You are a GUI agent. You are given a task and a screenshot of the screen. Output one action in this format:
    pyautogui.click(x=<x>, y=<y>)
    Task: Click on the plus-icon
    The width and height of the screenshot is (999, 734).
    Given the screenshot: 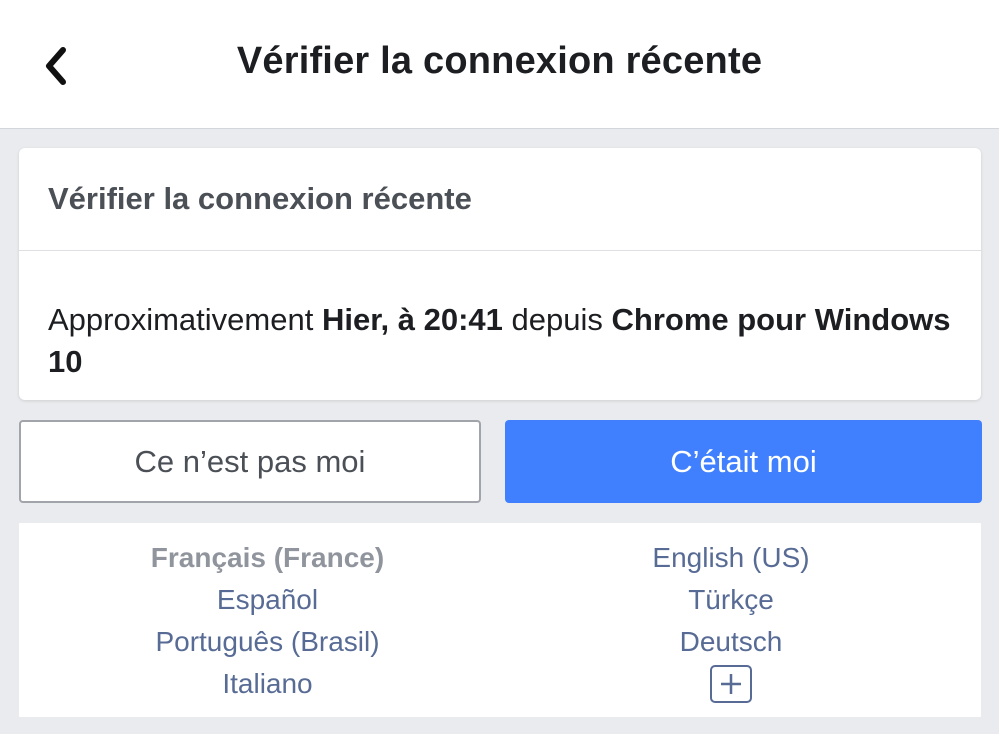 What is the action you would take?
    pyautogui.click(x=731, y=684)
    